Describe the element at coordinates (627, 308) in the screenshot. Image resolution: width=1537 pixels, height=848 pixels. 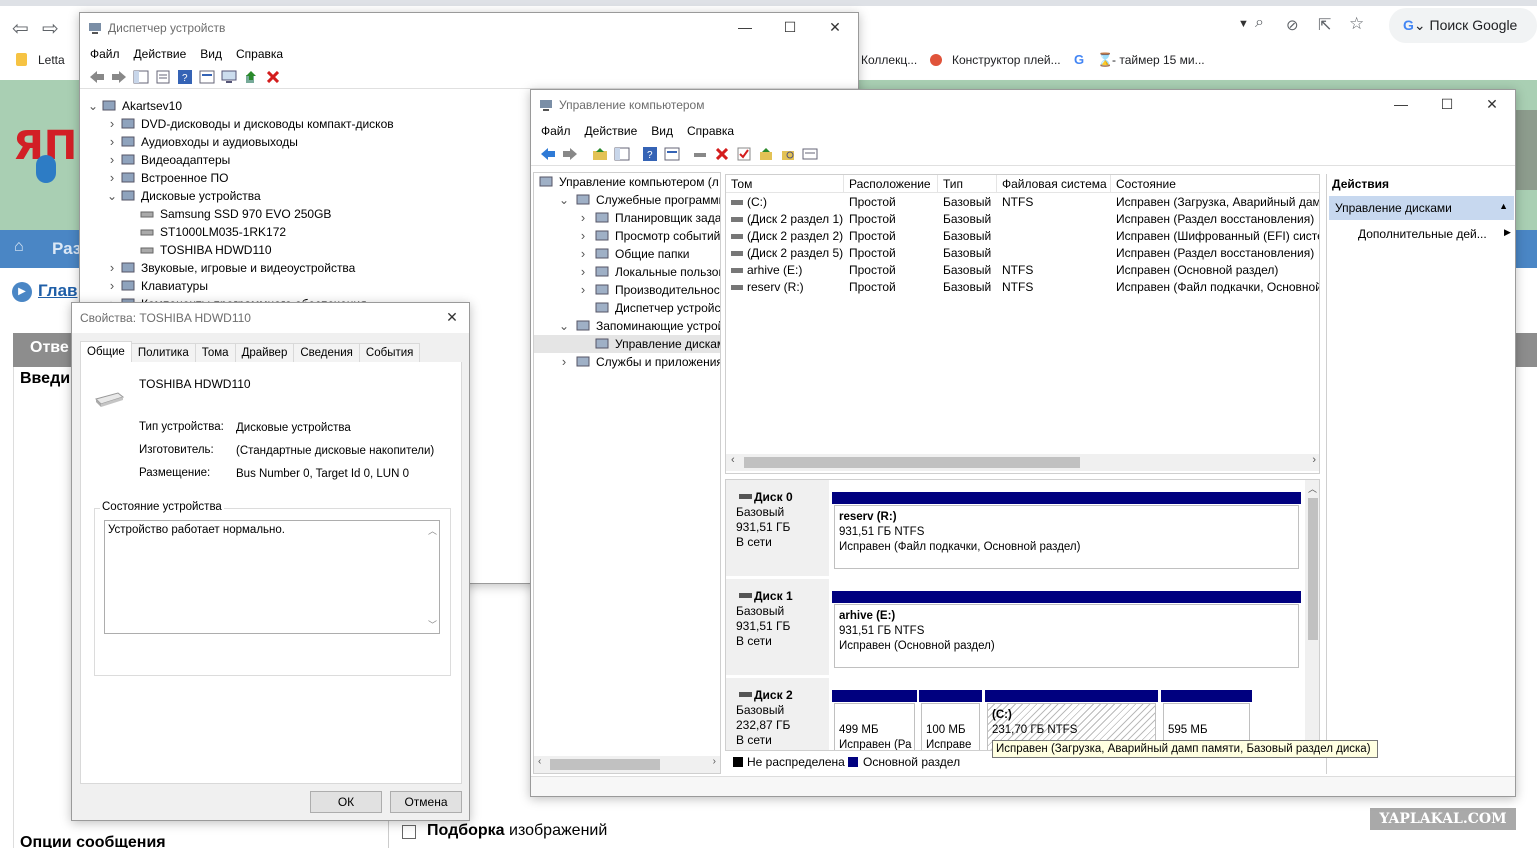
I see `console-tree-item: Диспетчер устройств` at that location.